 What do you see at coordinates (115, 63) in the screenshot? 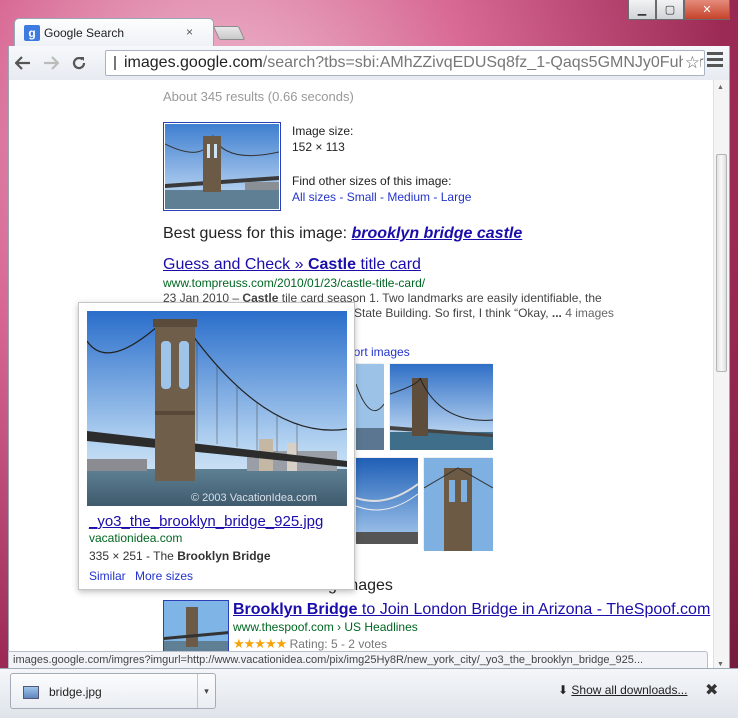
I see `page-icon` at bounding box center [115, 63].